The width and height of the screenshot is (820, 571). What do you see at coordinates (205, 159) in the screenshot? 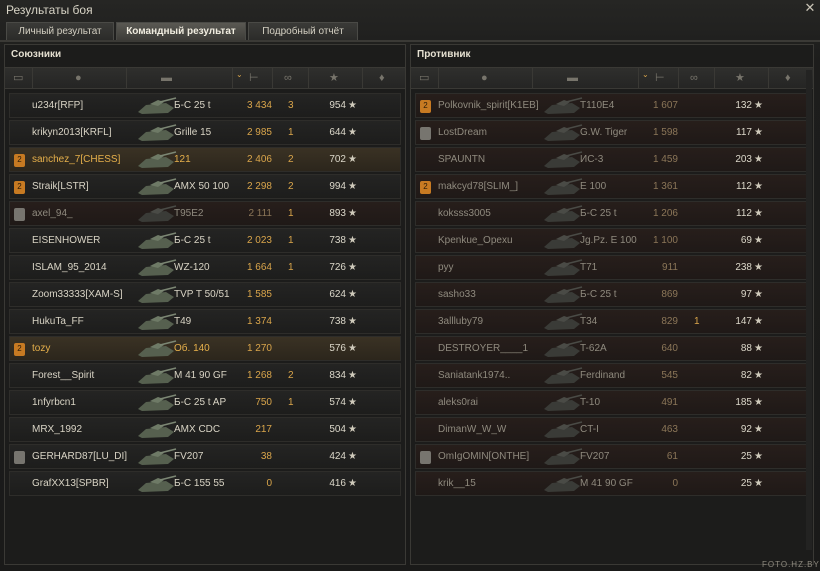
I see `player-row: 2 sanchez_7[CHESS] 121 2 406 2 702 ★` at bounding box center [205, 159].